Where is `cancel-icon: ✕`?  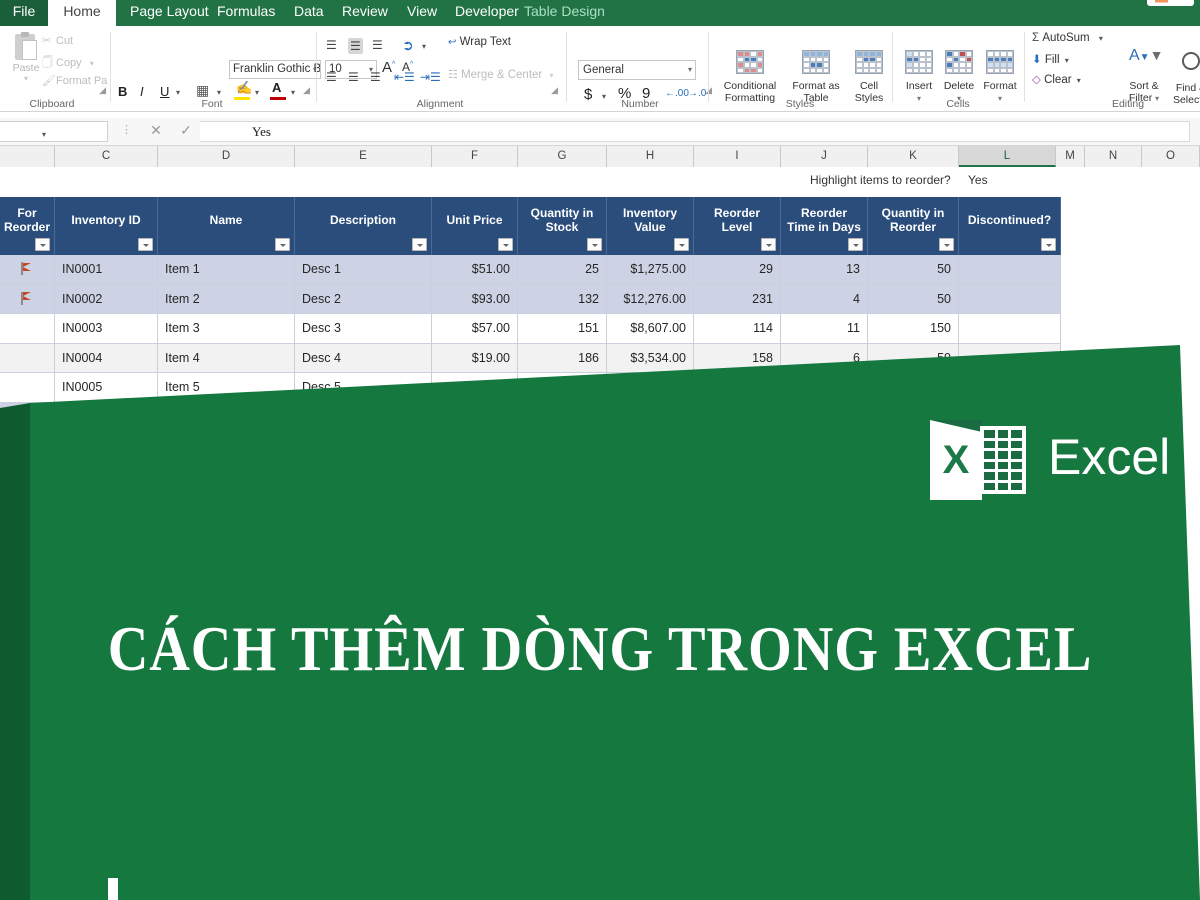 cancel-icon: ✕ is located at coordinates (156, 130).